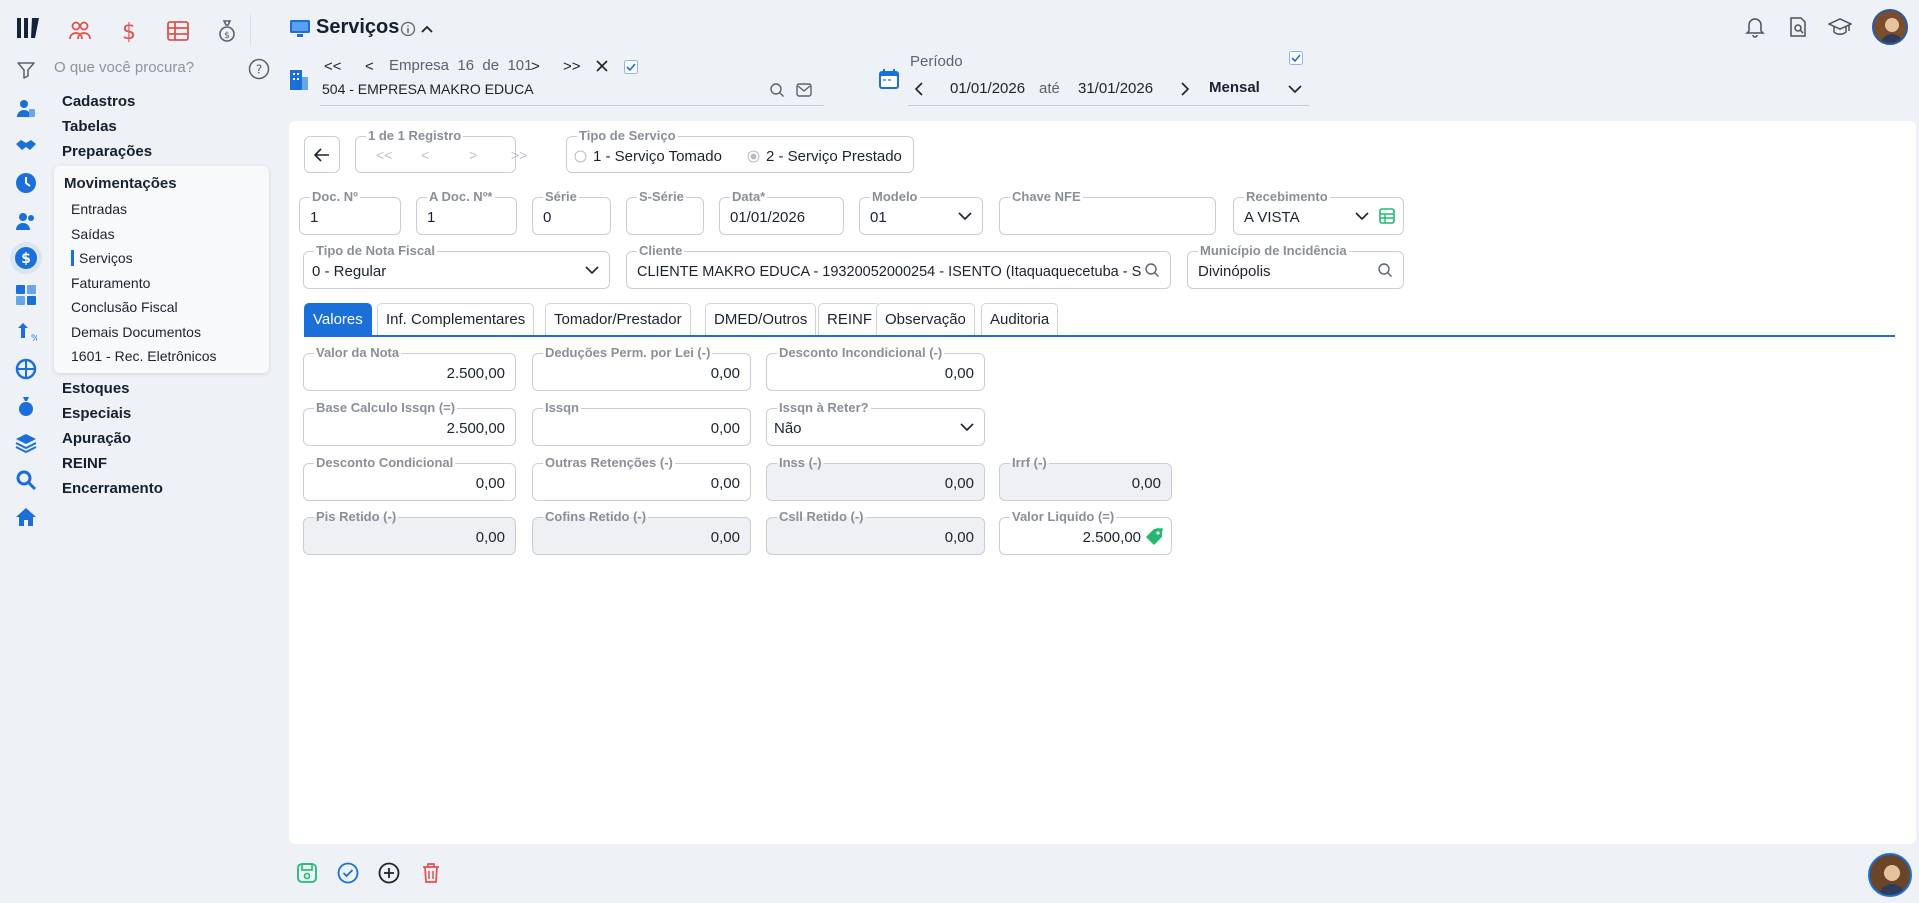  Describe the element at coordinates (98, 101) in the screenshot. I see `menu-cadastros: Cadastros` at that location.